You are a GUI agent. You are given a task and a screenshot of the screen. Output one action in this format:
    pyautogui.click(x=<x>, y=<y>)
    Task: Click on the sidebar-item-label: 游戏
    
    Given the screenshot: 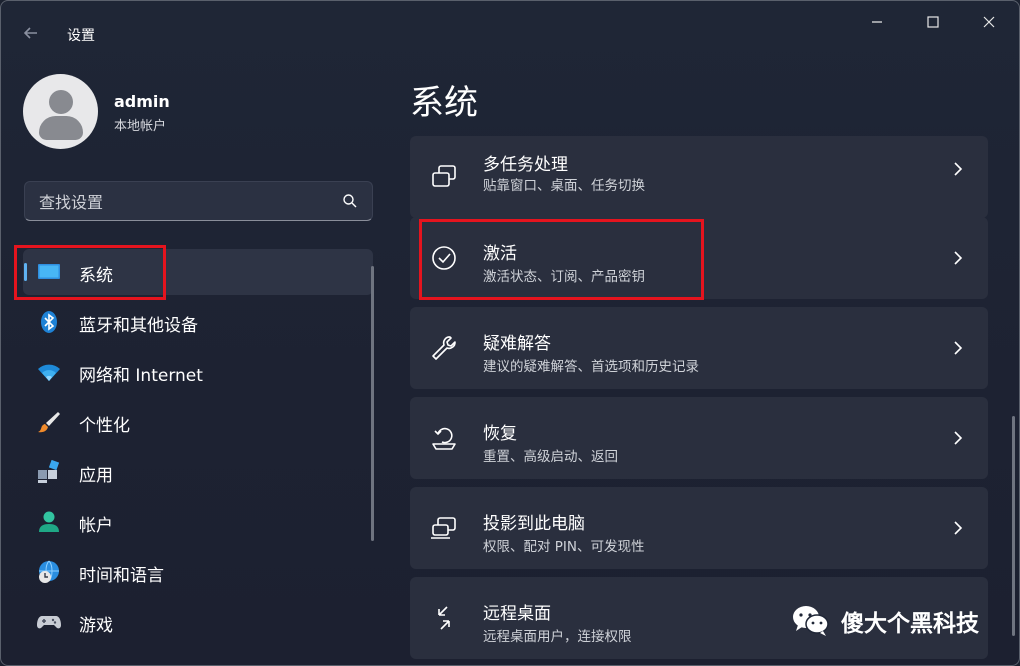 What is the action you would take?
    pyautogui.click(x=96, y=626)
    